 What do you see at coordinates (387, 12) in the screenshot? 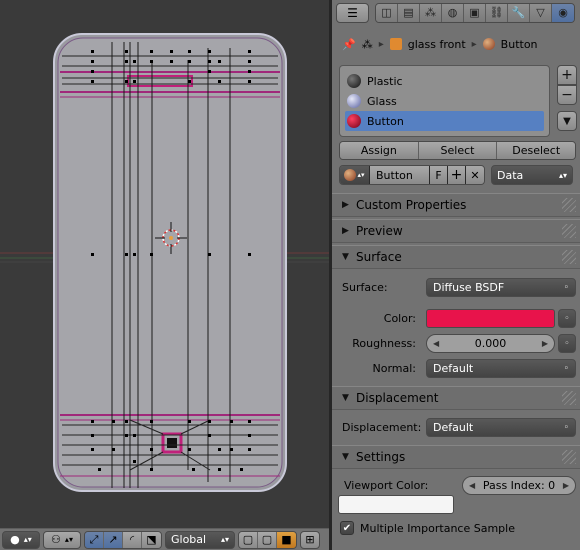
I see `render-icon: ◫` at bounding box center [387, 12].